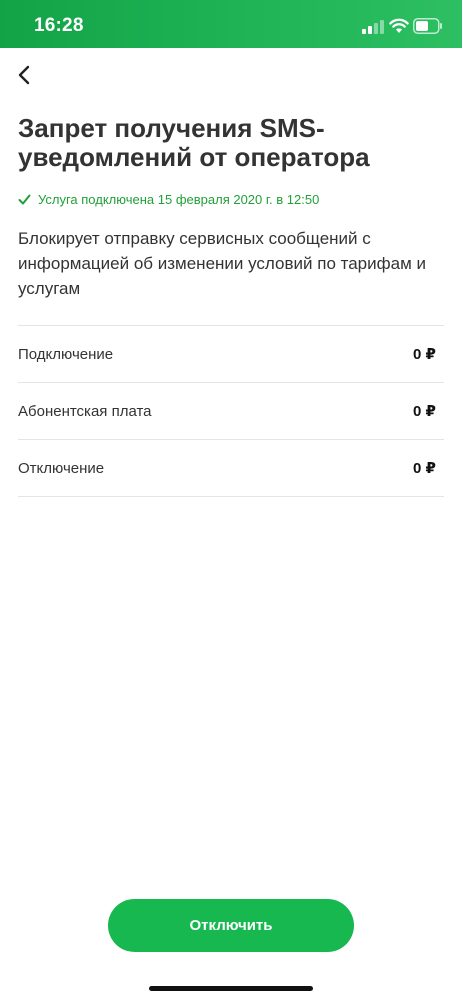 The image size is (462, 1000). I want to click on back-button, so click(25, 75).